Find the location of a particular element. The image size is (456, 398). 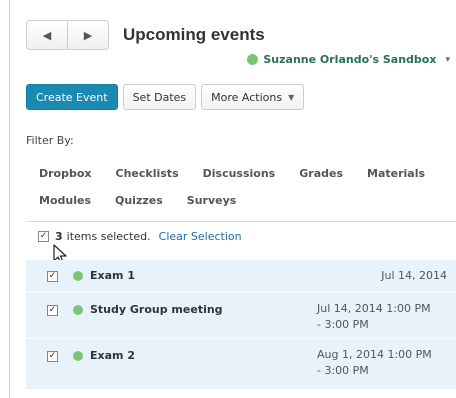

event-name: Study Group meeting is located at coordinates (156, 309).